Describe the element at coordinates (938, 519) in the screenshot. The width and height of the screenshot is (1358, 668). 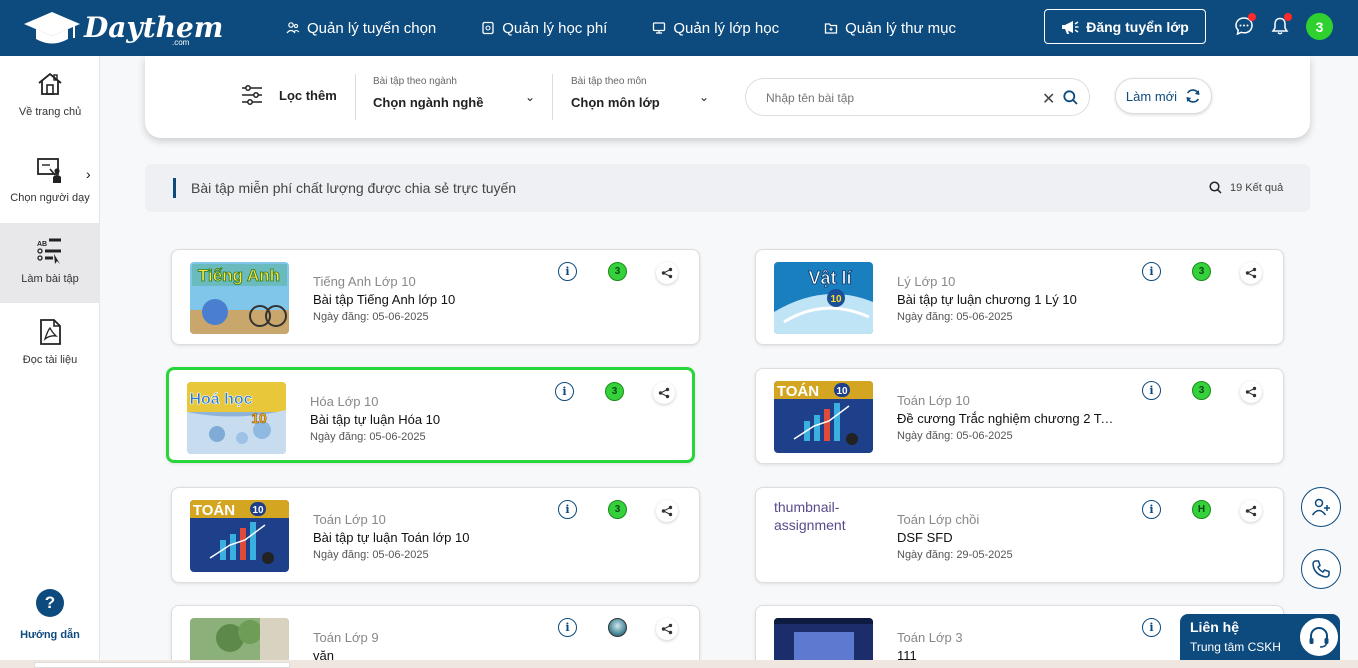
I see `card-subject: Toán Lớp chồi` at that location.